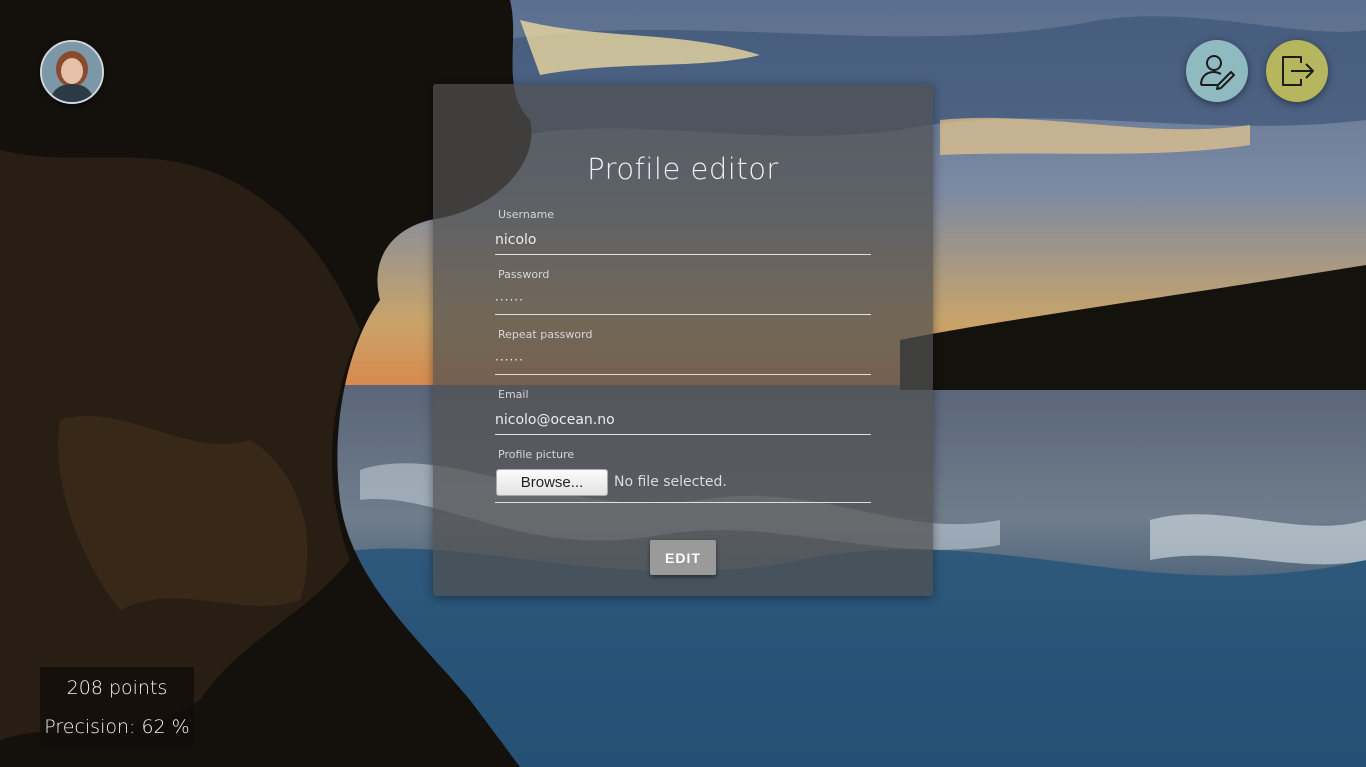 The width and height of the screenshot is (1366, 767). What do you see at coordinates (117, 688) in the screenshot?
I see `points-text: 208 points` at bounding box center [117, 688].